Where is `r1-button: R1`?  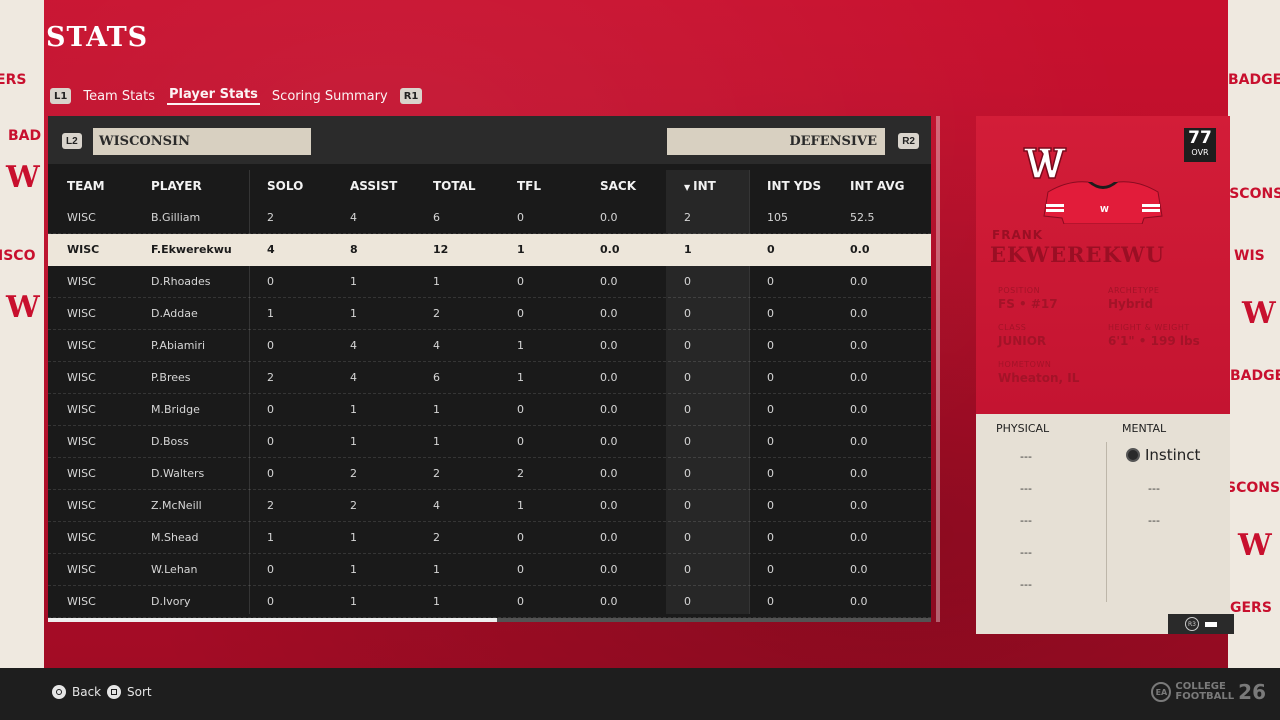
r1-button: R1 is located at coordinates (411, 96).